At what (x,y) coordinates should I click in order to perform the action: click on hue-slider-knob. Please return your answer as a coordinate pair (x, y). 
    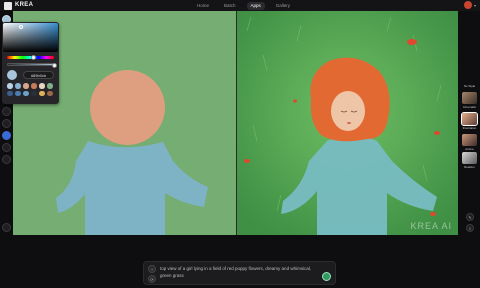
    Looking at the image, I should click on (33, 57).